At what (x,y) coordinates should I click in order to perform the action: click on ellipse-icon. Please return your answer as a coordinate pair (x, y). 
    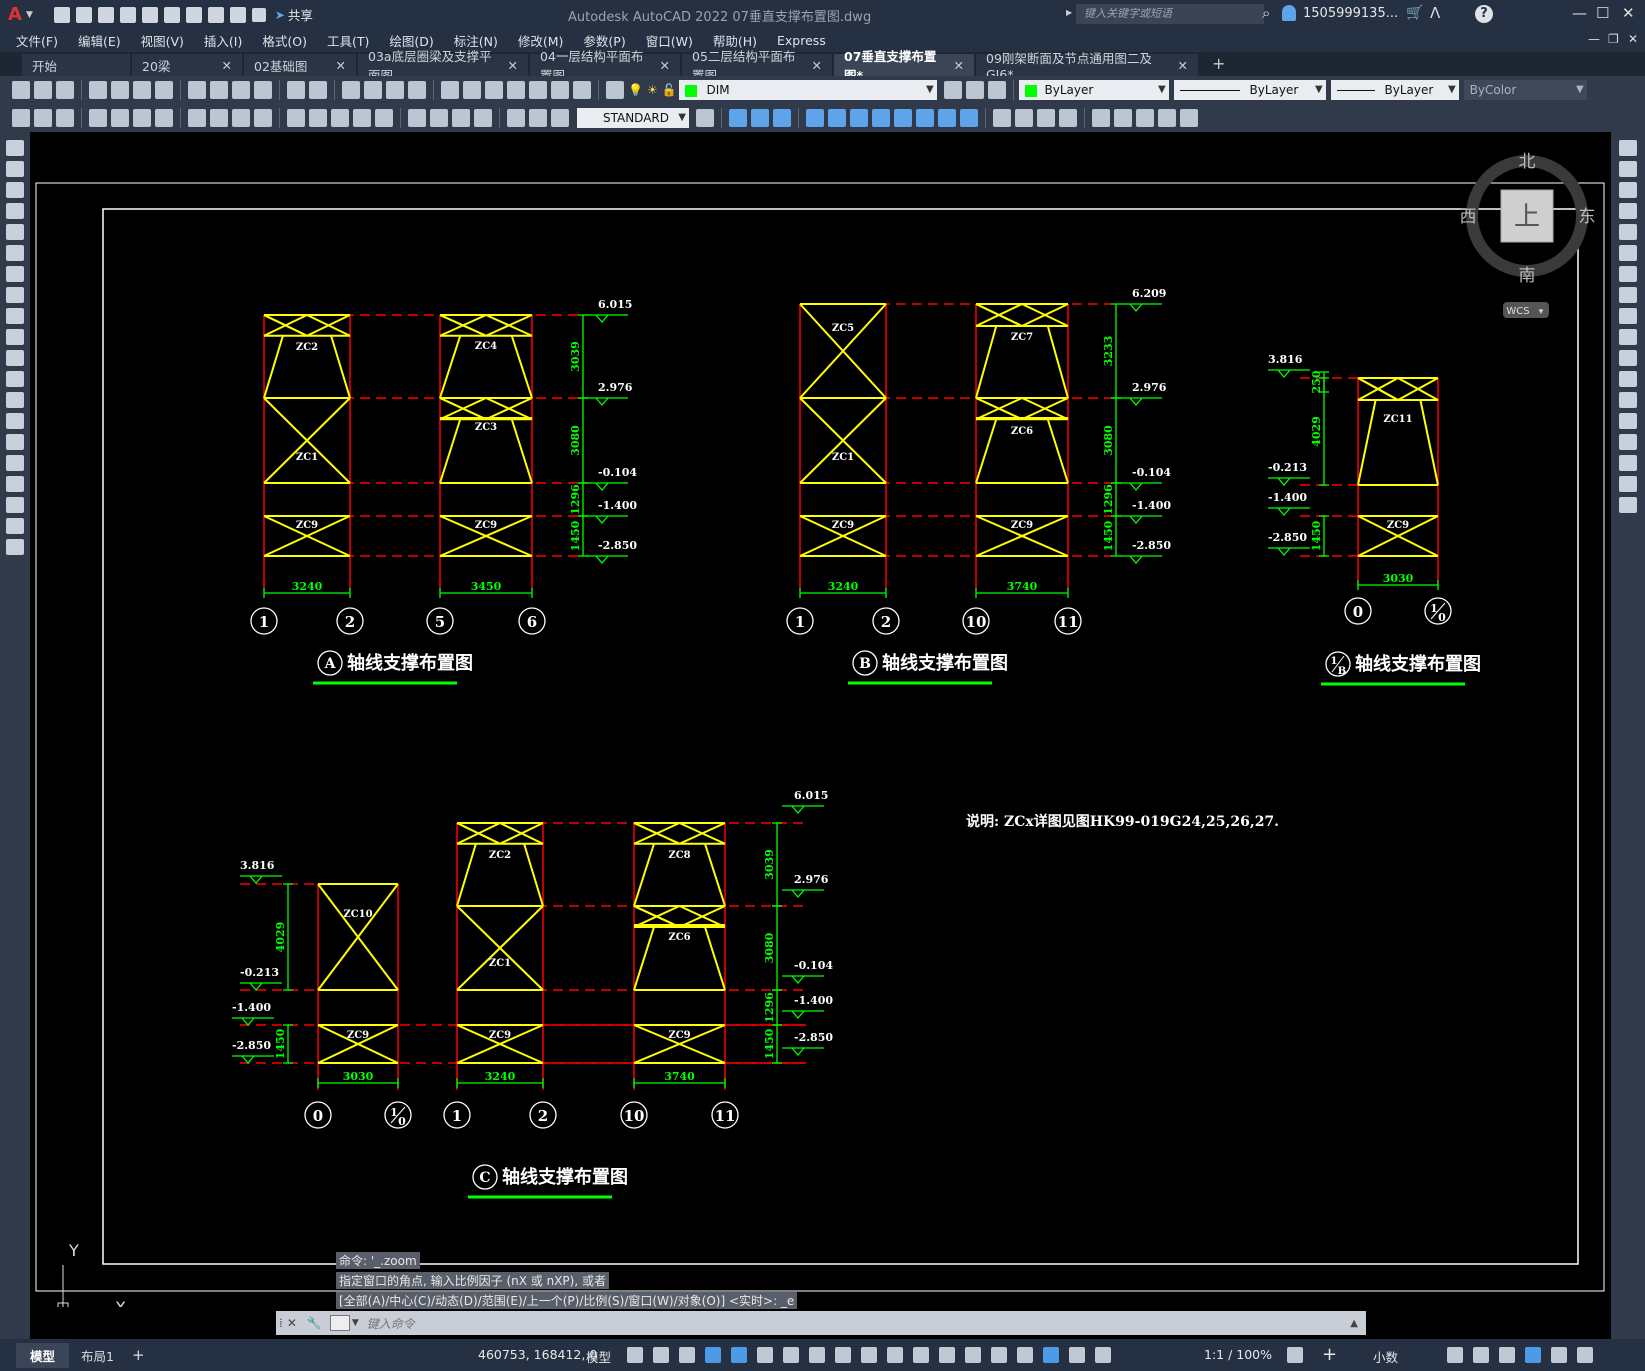
    Looking at the image, I should click on (15, 337).